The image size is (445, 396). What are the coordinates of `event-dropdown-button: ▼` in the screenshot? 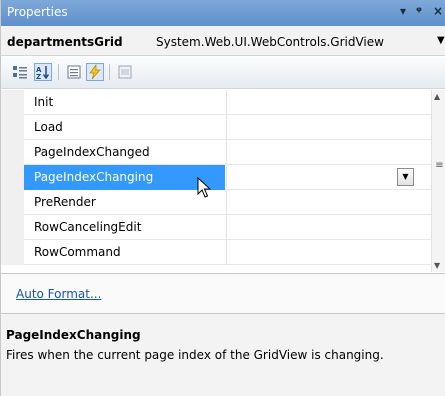 It's located at (405, 177).